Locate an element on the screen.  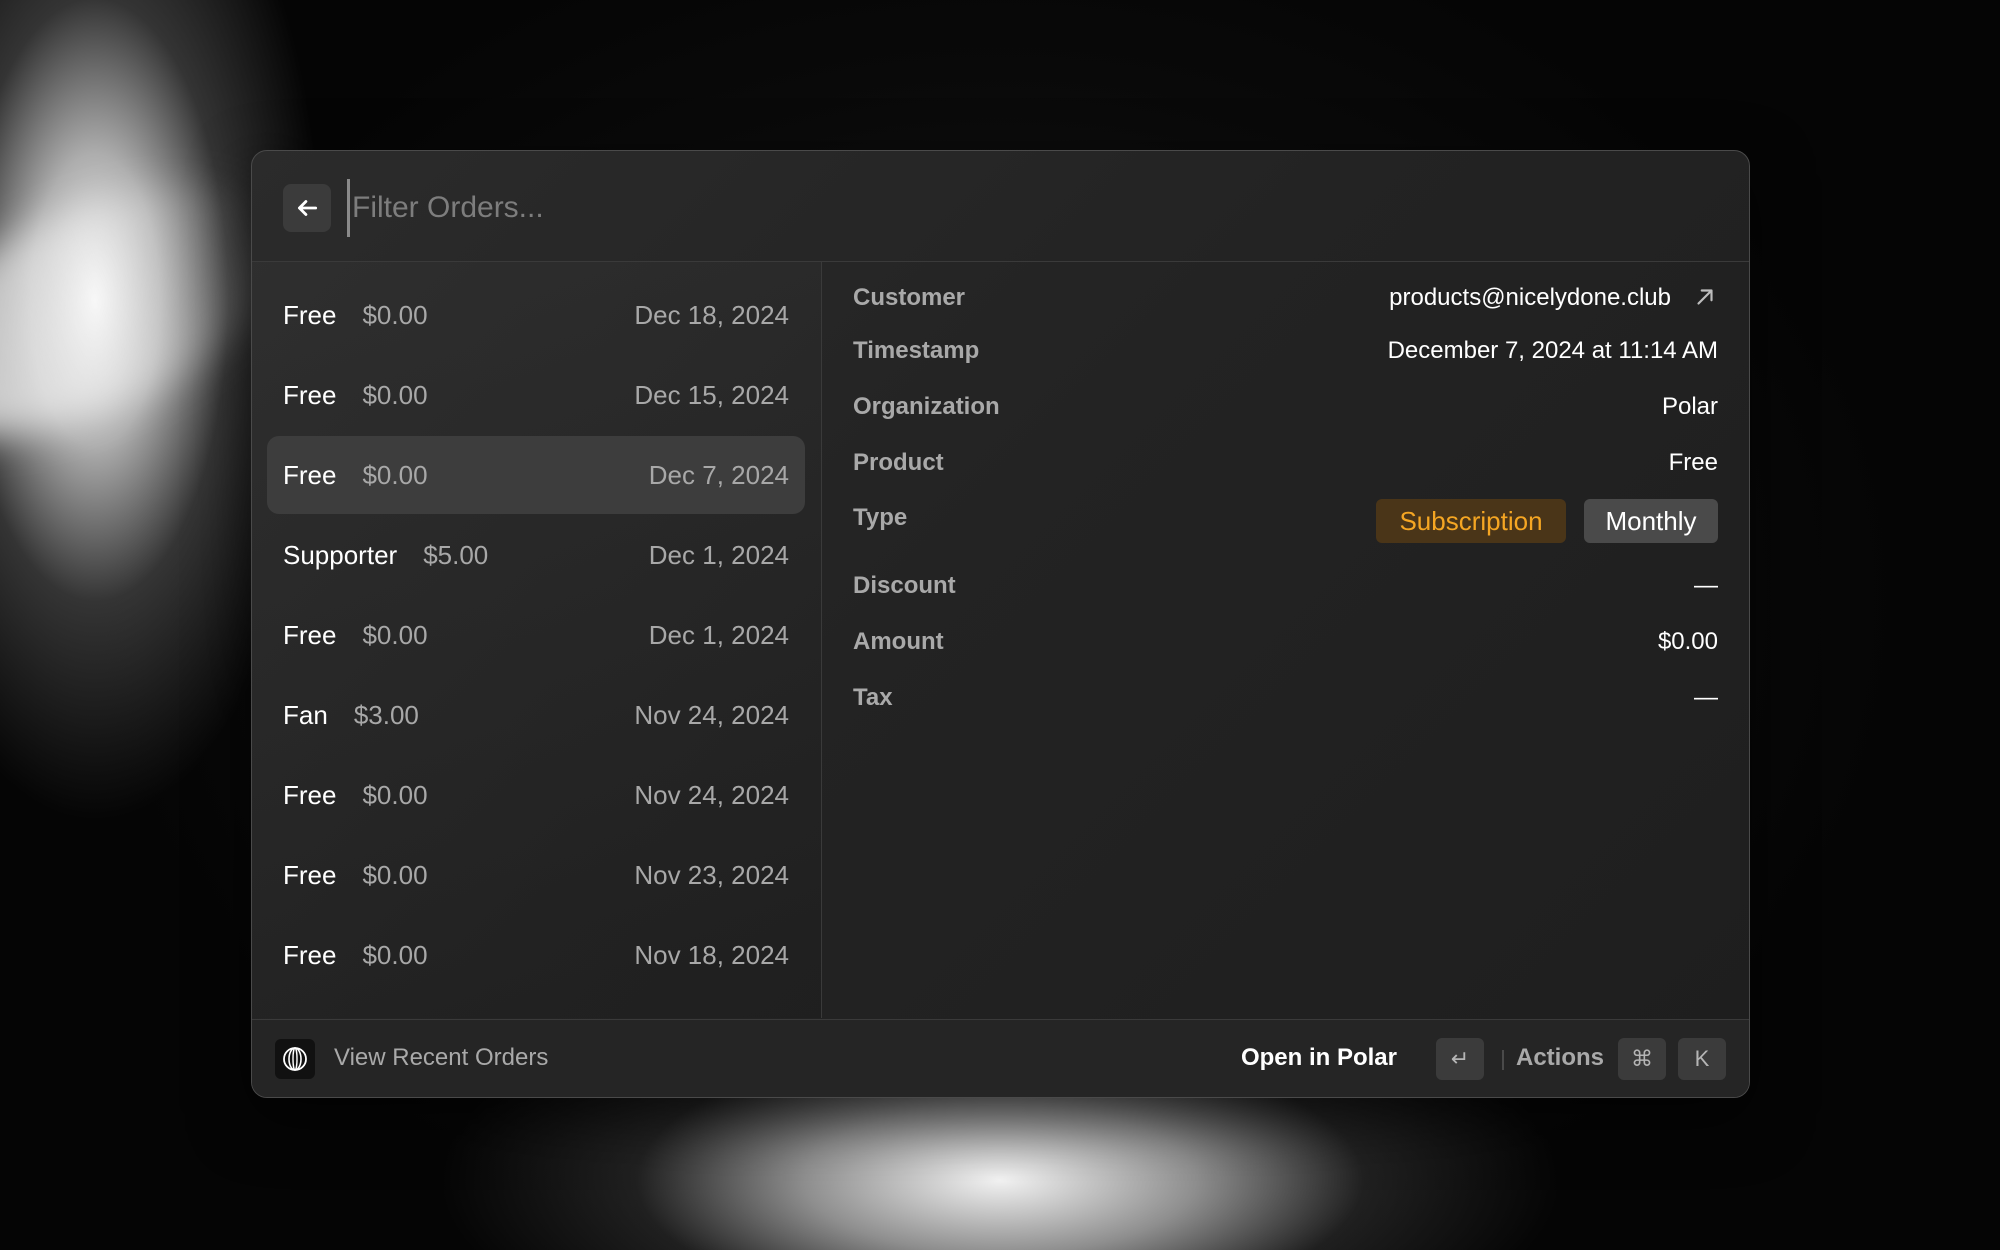
arrow-left-icon is located at coordinates (308, 208).